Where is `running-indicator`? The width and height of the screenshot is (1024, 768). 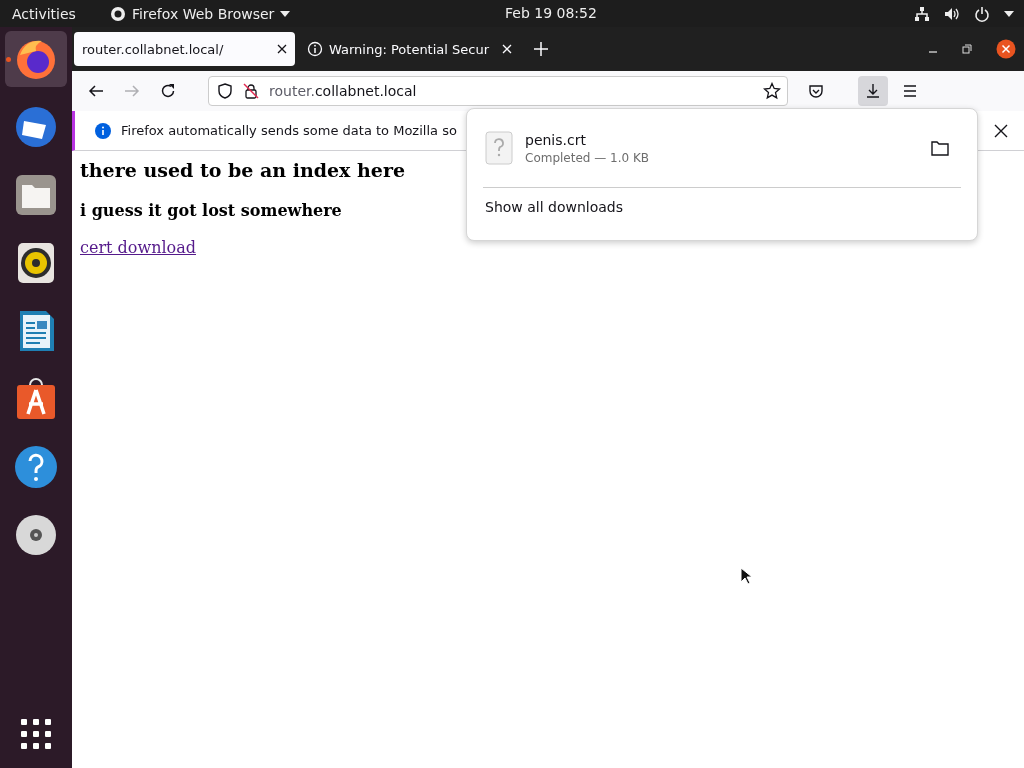
running-indicator is located at coordinates (8, 59).